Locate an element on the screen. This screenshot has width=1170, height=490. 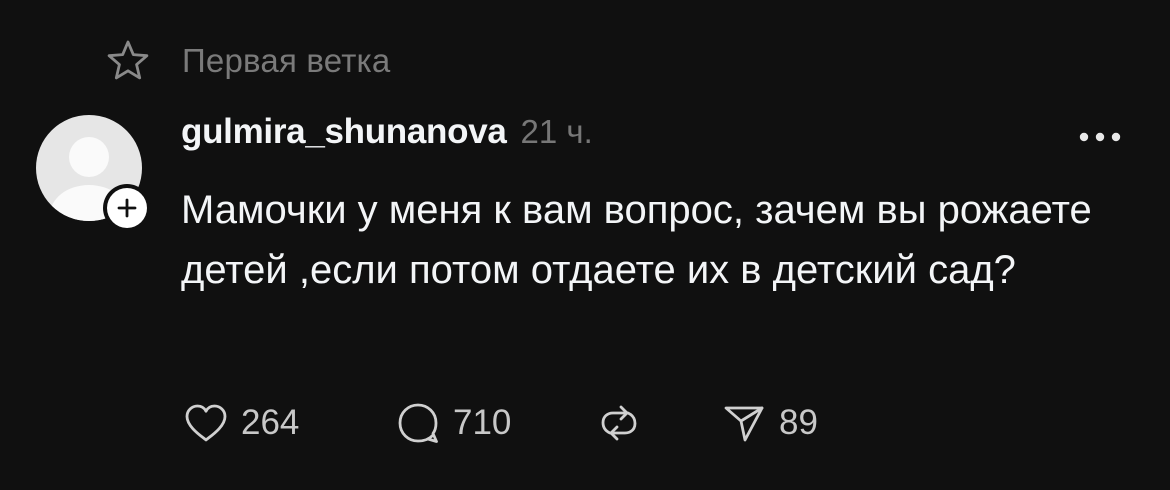
more-options-button is located at coordinates (1100, 137).